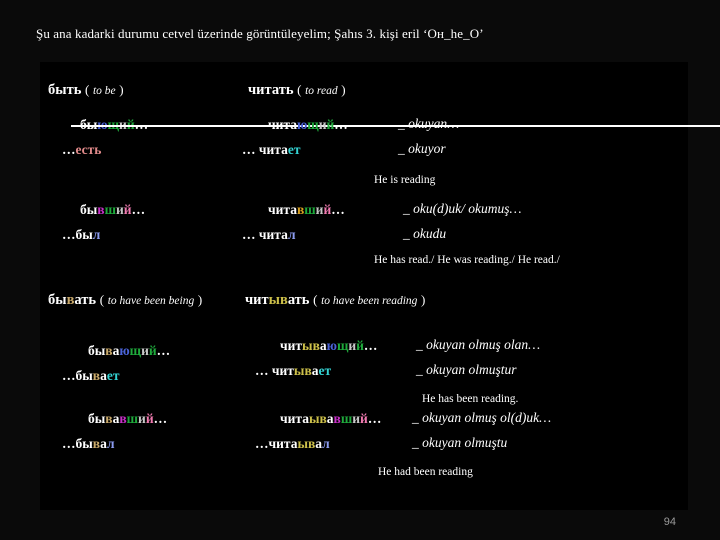 The width and height of the screenshot is (720, 540). Describe the element at coordinates (405, 180) in the screenshot. I see `english-gloss: He is reading` at that location.